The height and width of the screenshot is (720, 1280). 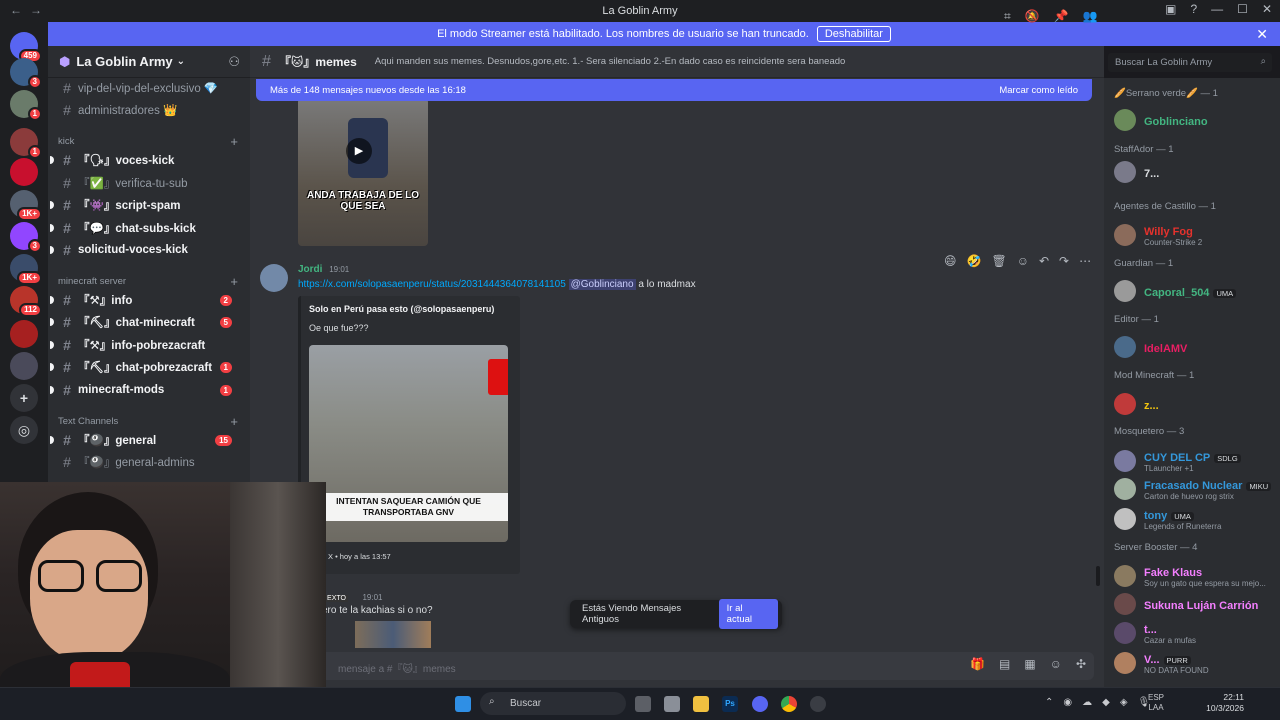 What do you see at coordinates (1007, 16) in the screenshot?
I see `threads-icon: ⌗` at bounding box center [1007, 16].